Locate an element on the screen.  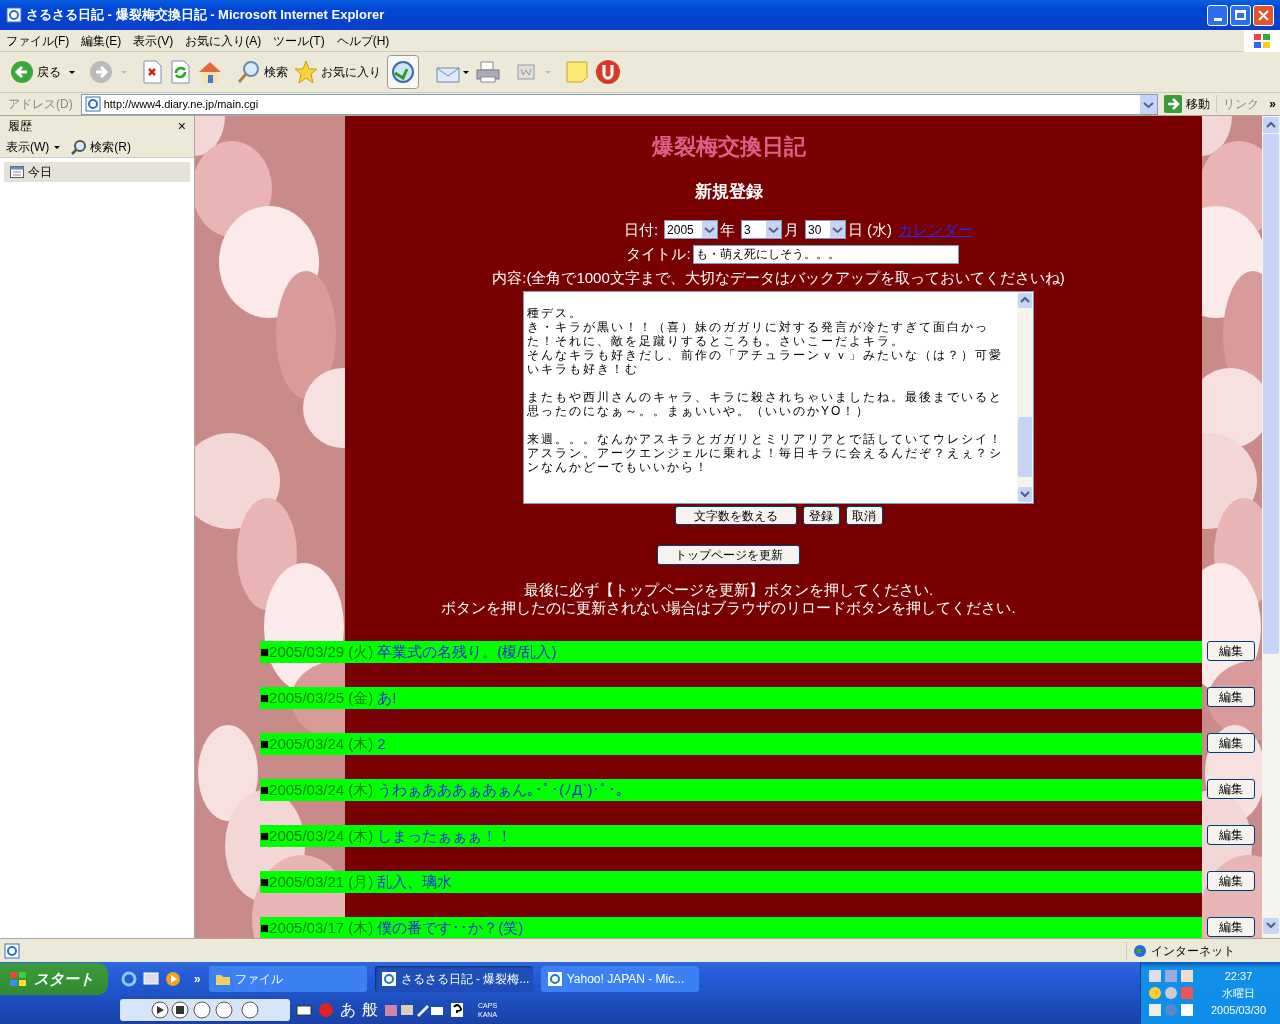
close-button: × is located at coordinates (181, 126).